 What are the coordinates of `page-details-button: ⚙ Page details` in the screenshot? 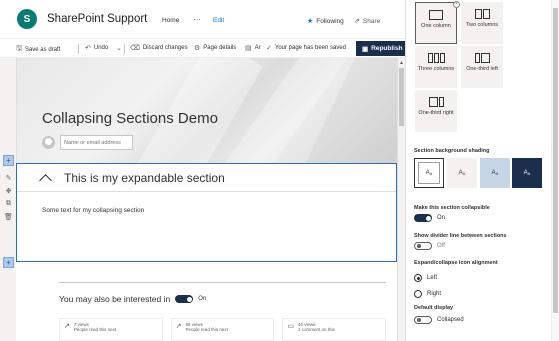 It's located at (215, 48).